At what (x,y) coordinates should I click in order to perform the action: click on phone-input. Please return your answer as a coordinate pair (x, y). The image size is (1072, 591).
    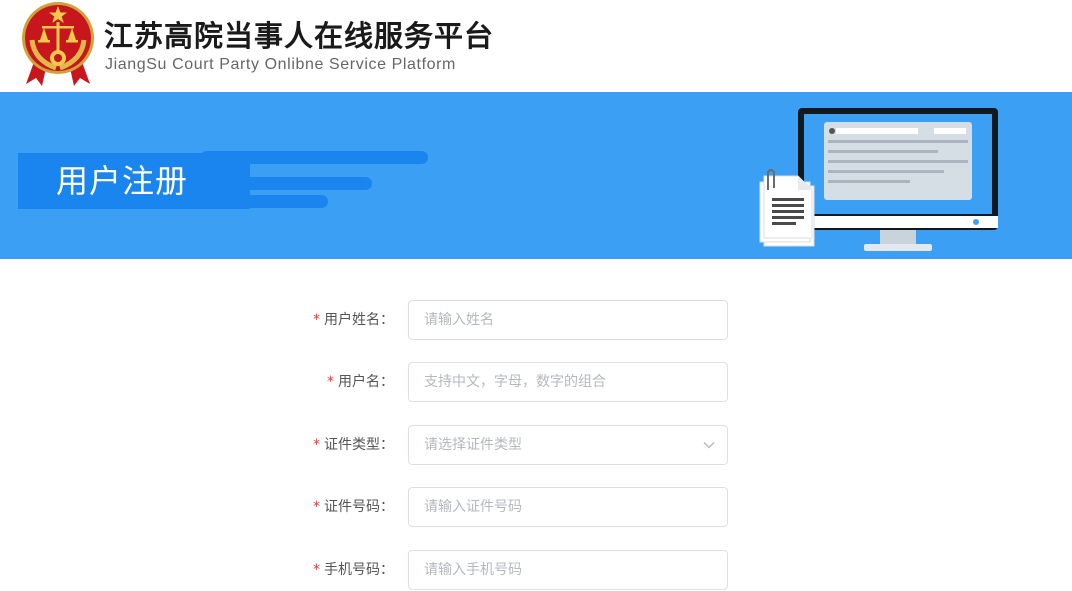
    Looking at the image, I should click on (568, 570).